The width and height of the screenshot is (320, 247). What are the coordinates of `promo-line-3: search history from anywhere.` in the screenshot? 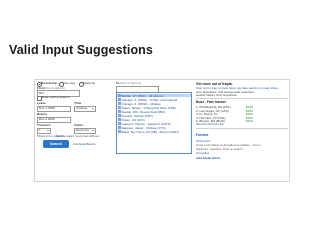 It's located at (217, 95).